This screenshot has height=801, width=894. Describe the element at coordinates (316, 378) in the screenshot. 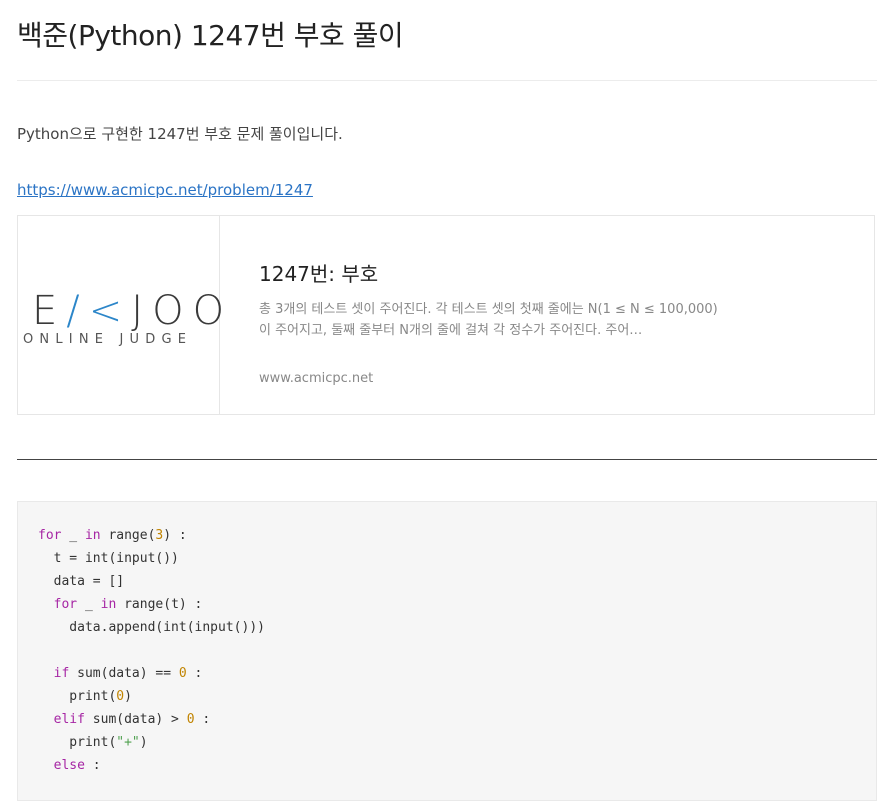

I see `link-preview-domain: www.acmicpc.net` at that location.